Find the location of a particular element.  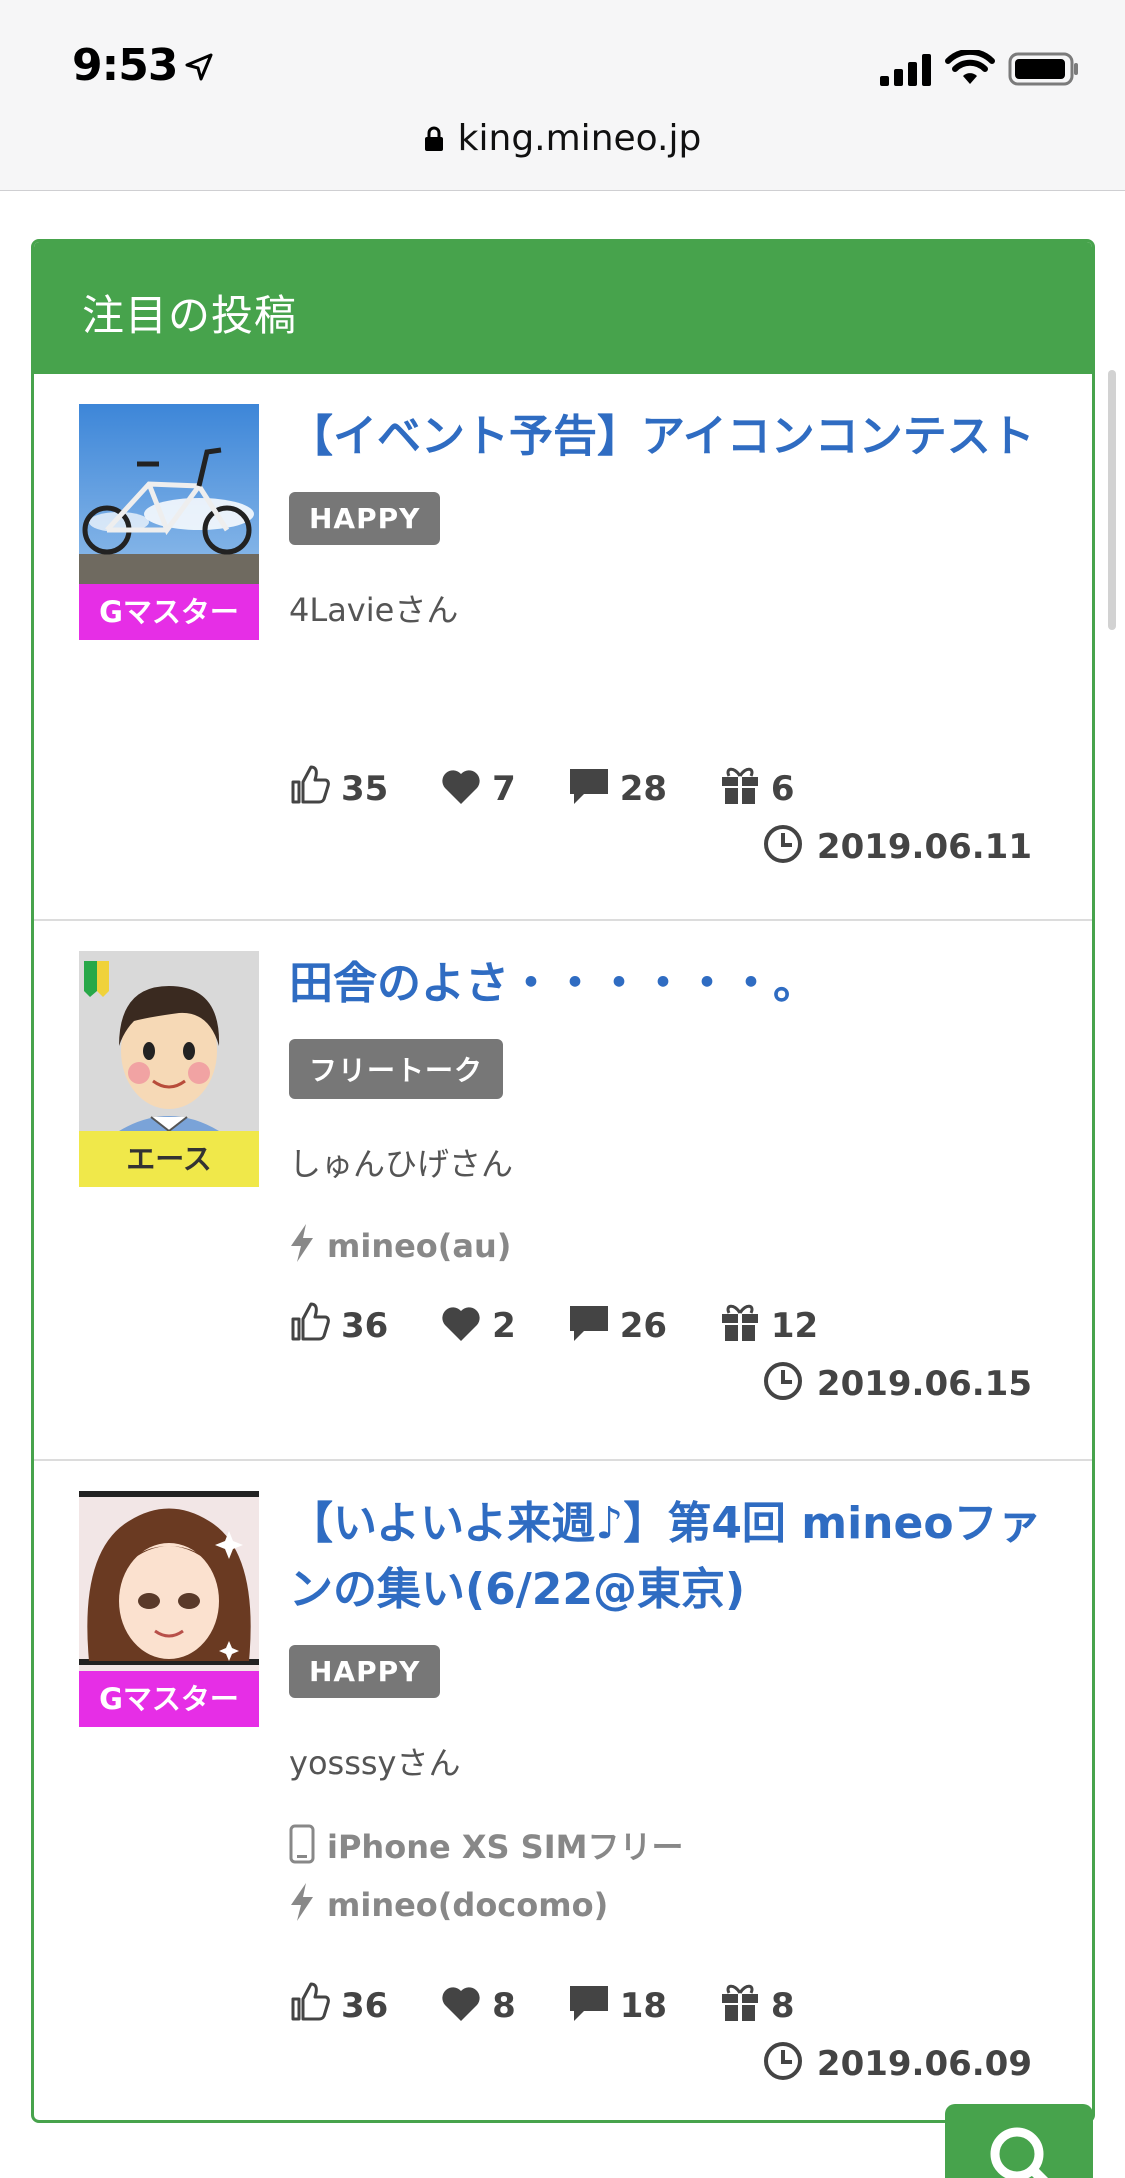

gifts-count: 6 is located at coordinates (757, 786).